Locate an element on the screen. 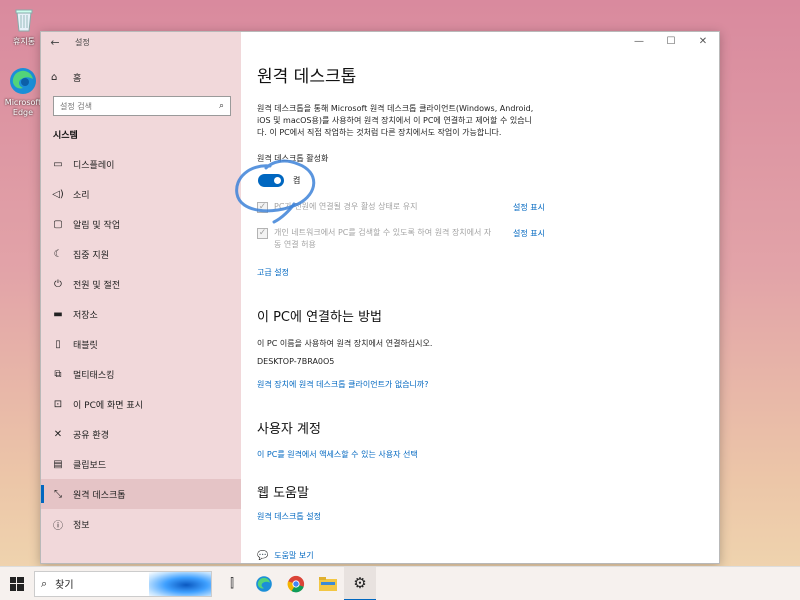 The width and height of the screenshot is (800, 600). search-highlight-image is located at coordinates (180, 583).